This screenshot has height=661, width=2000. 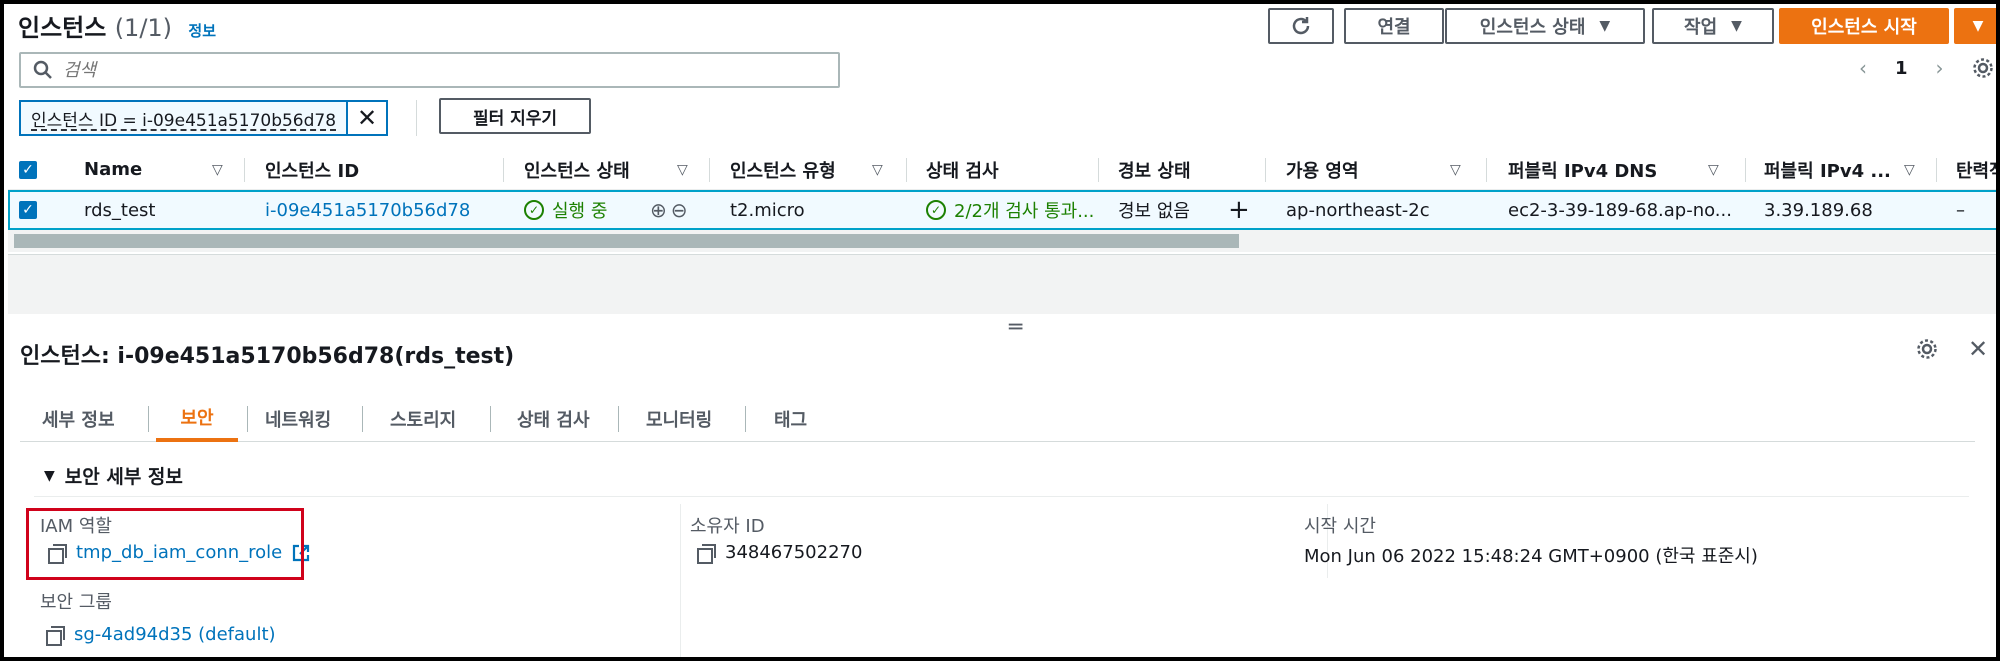 I want to click on filter-token: 인스턴스 ID = i-09e451a5170b56d78 ✕, so click(x=204, y=118).